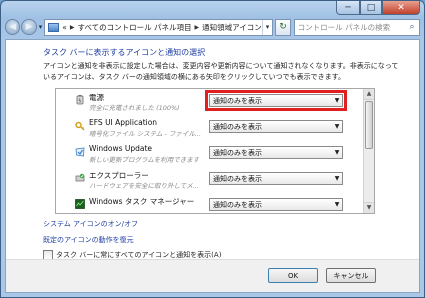  What do you see at coordinates (13, 27) in the screenshot?
I see `back-button: ◀` at bounding box center [13, 27].